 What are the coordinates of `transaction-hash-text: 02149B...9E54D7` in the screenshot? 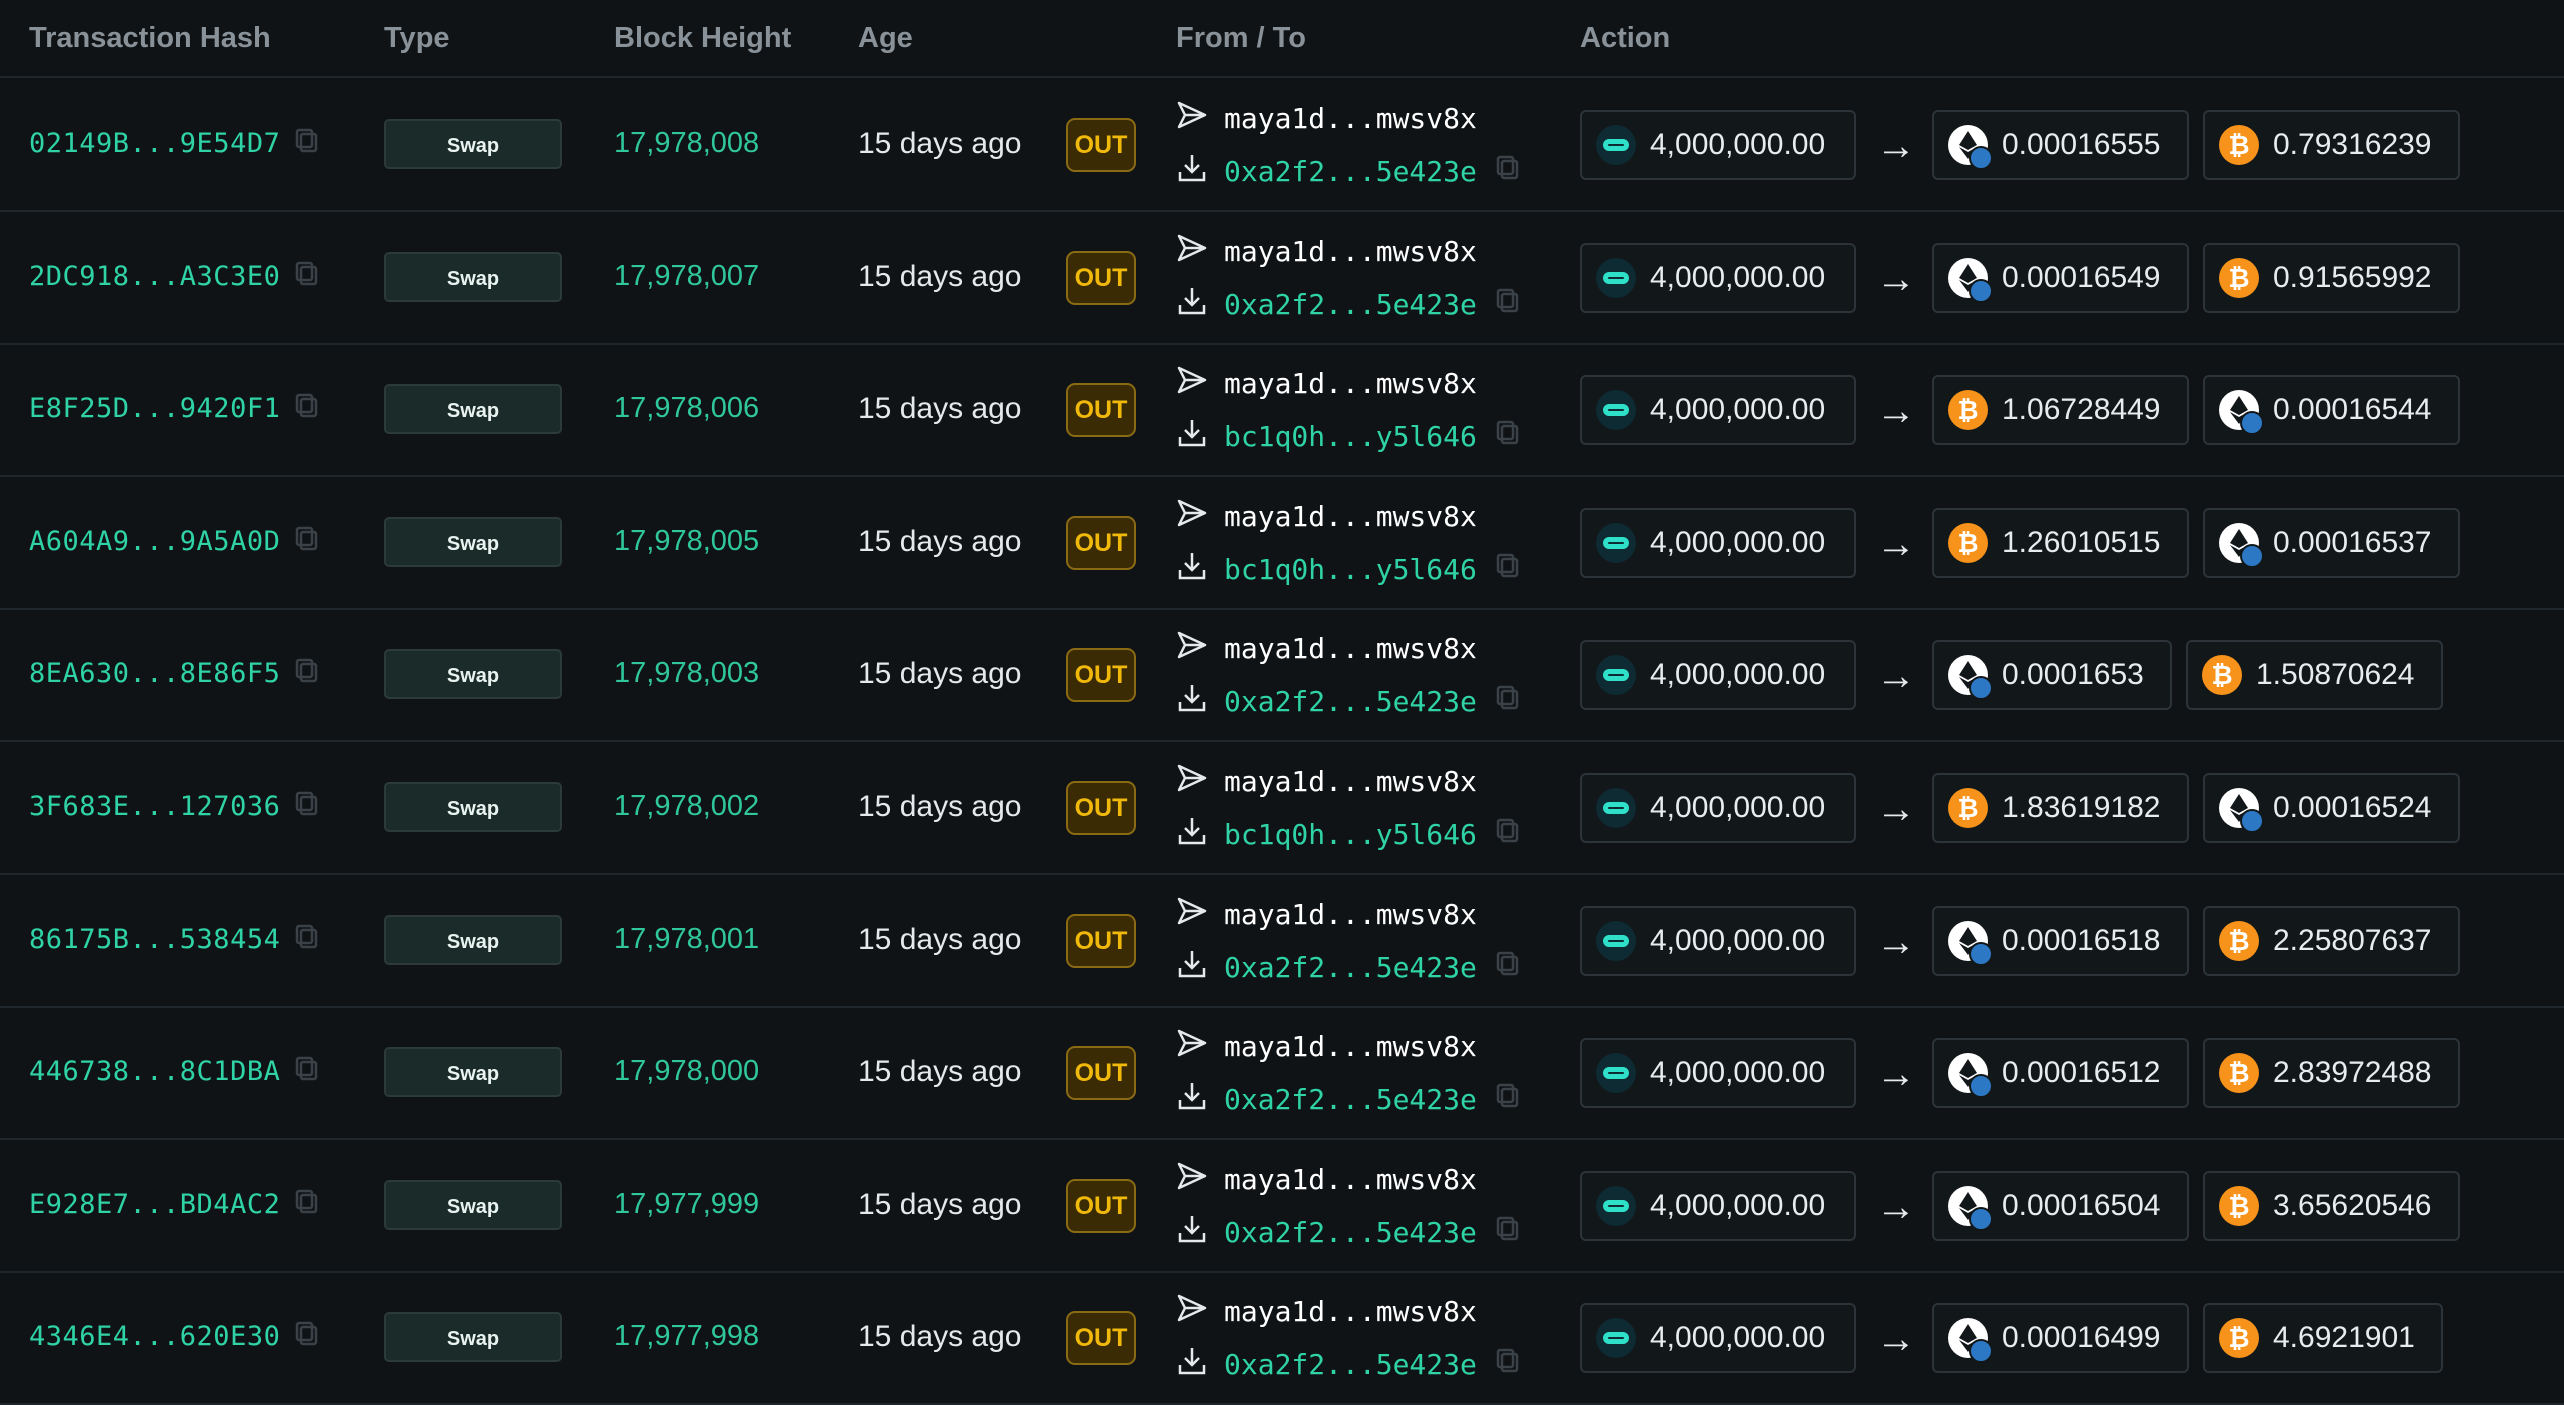 It's located at (154, 143).